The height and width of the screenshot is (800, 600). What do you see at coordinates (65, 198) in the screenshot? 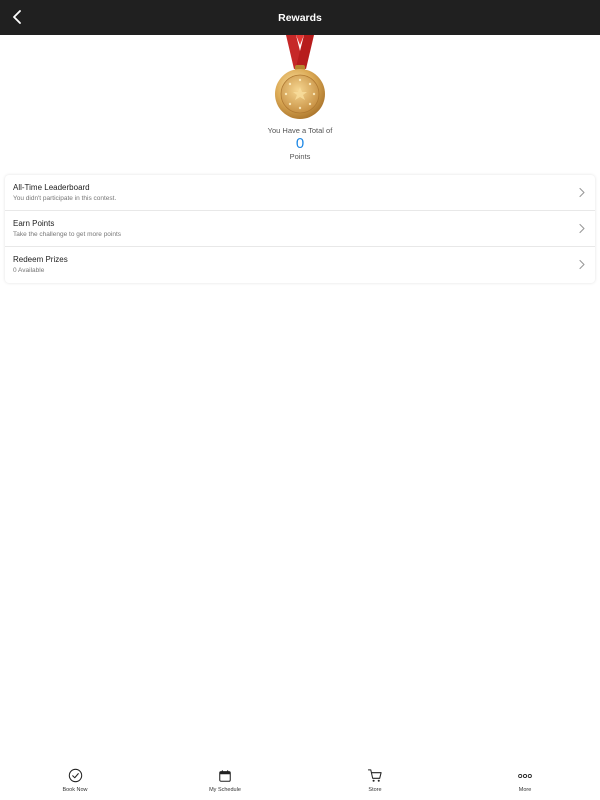
I see `item-subtitle: You didn't participate in this contest.` at bounding box center [65, 198].